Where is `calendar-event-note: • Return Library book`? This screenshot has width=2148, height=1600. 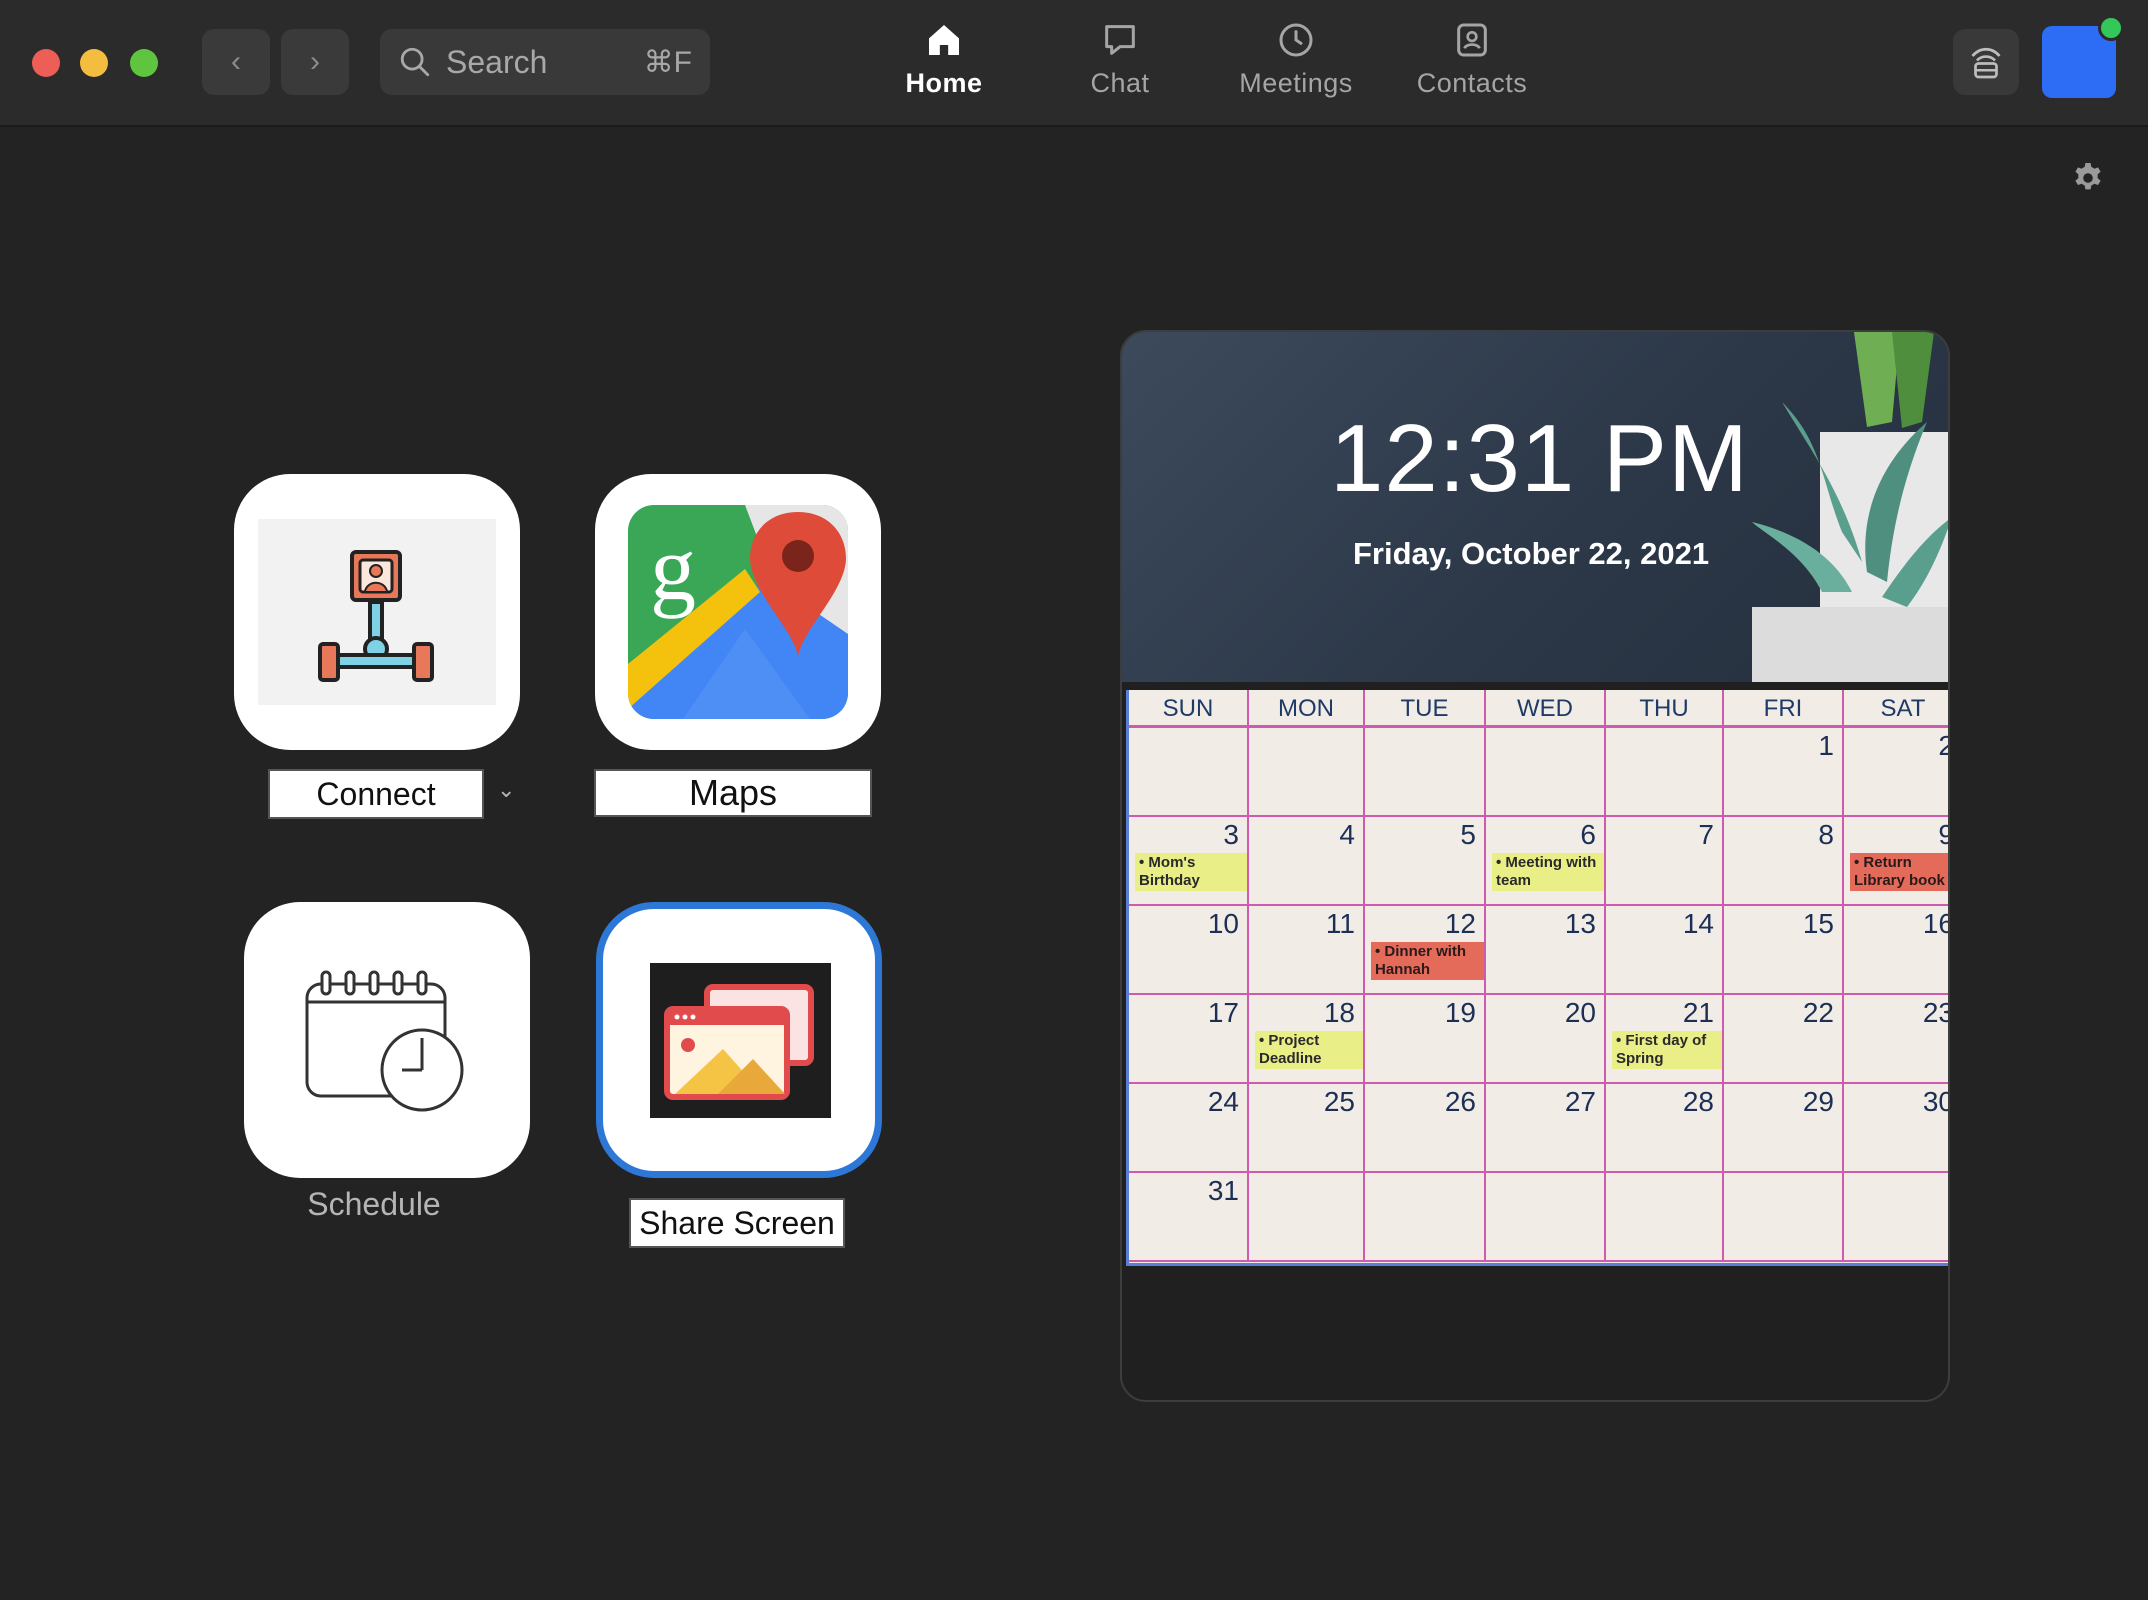 calendar-event-note: • Return Library book is located at coordinates (1899, 872).